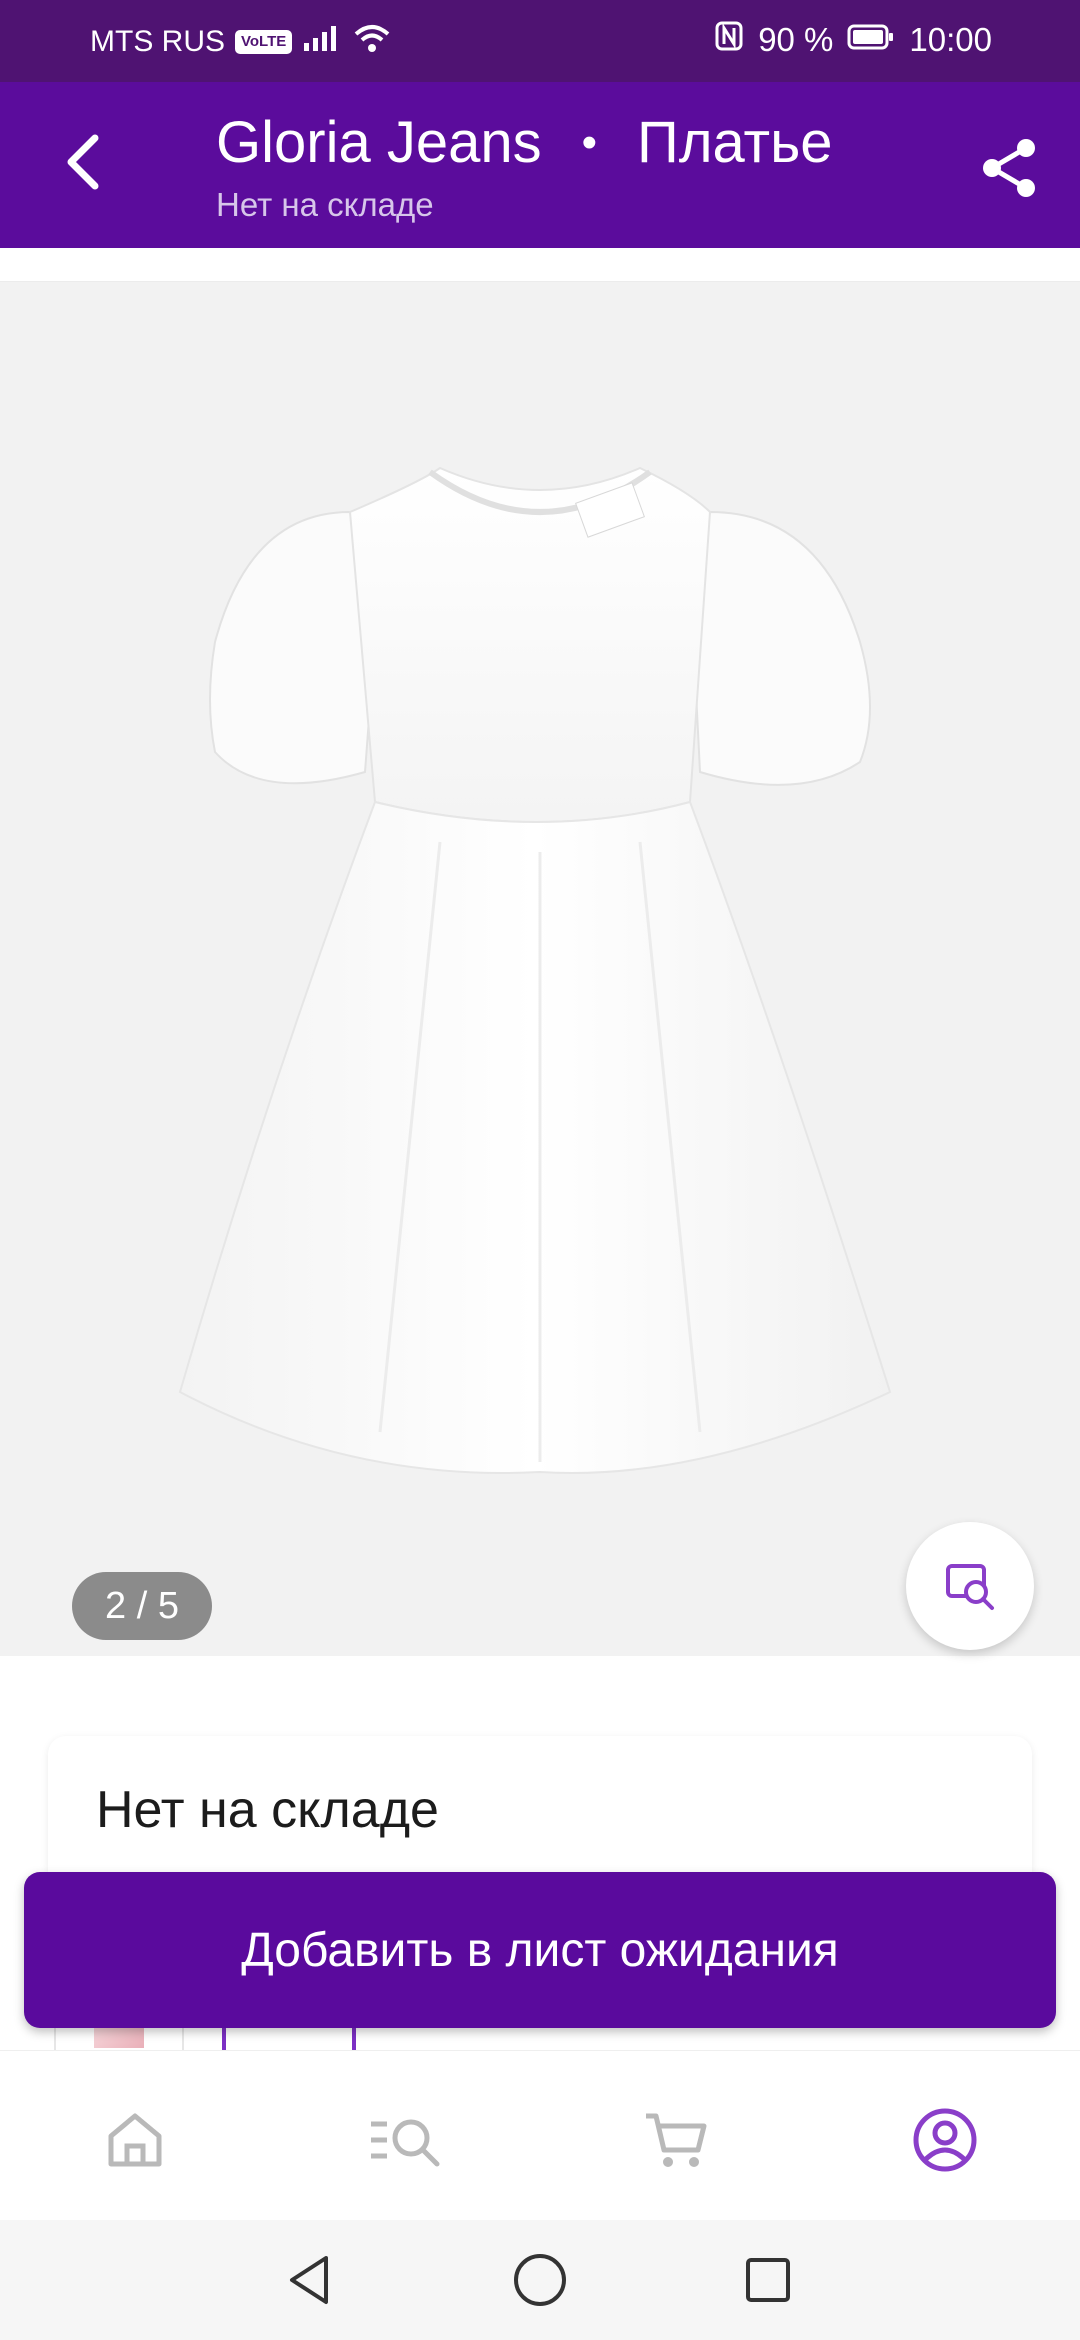 Image resolution: width=1080 pixels, height=2340 pixels. Describe the element at coordinates (267, 1810) in the screenshot. I see `stock-status-text: Нет на складе` at that location.